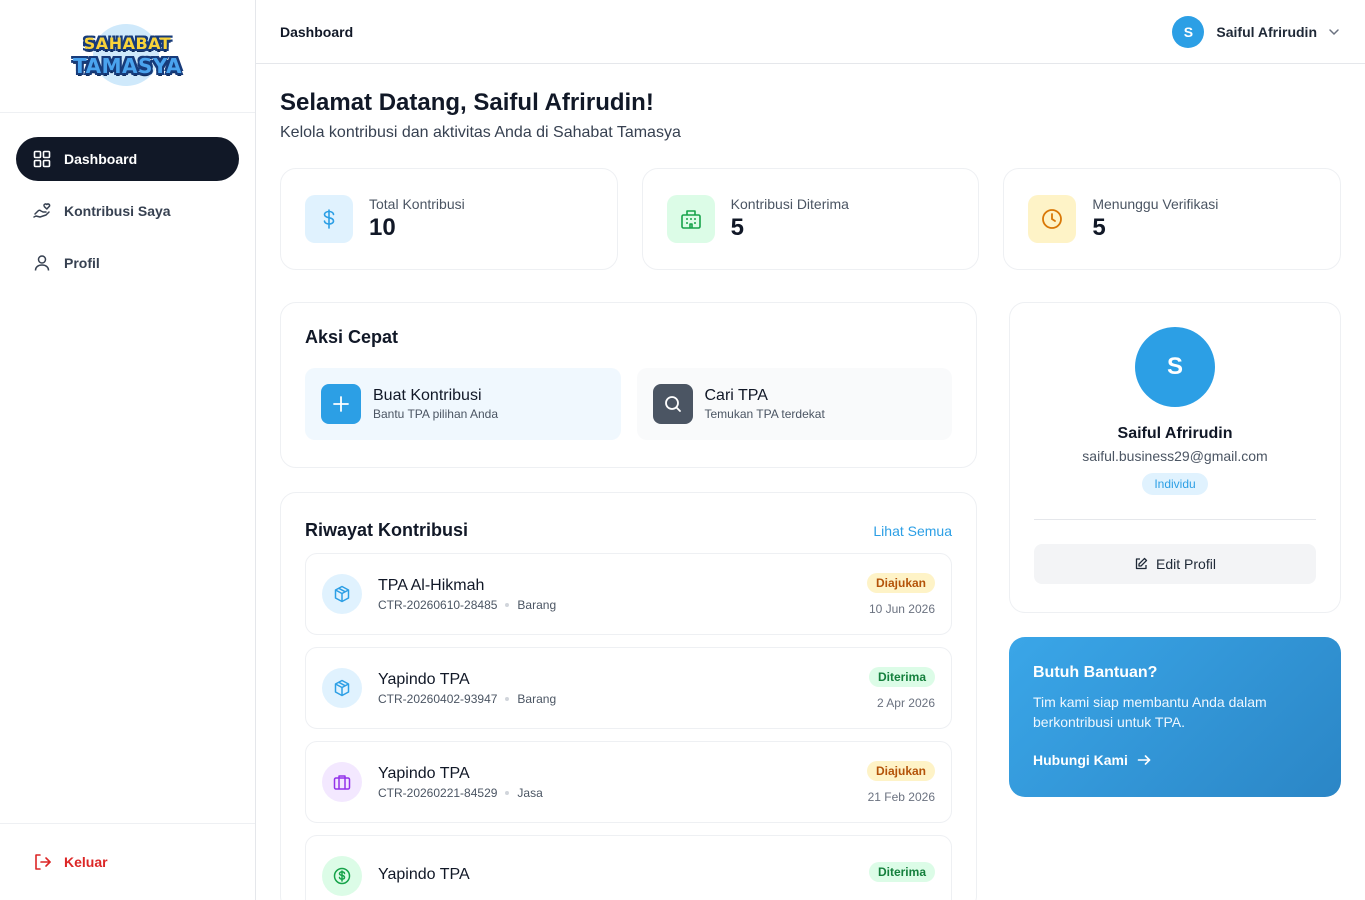 This screenshot has width=1365, height=900. Describe the element at coordinates (1080, 760) in the screenshot. I see `contact-us-label: Hubungi Kami` at that location.